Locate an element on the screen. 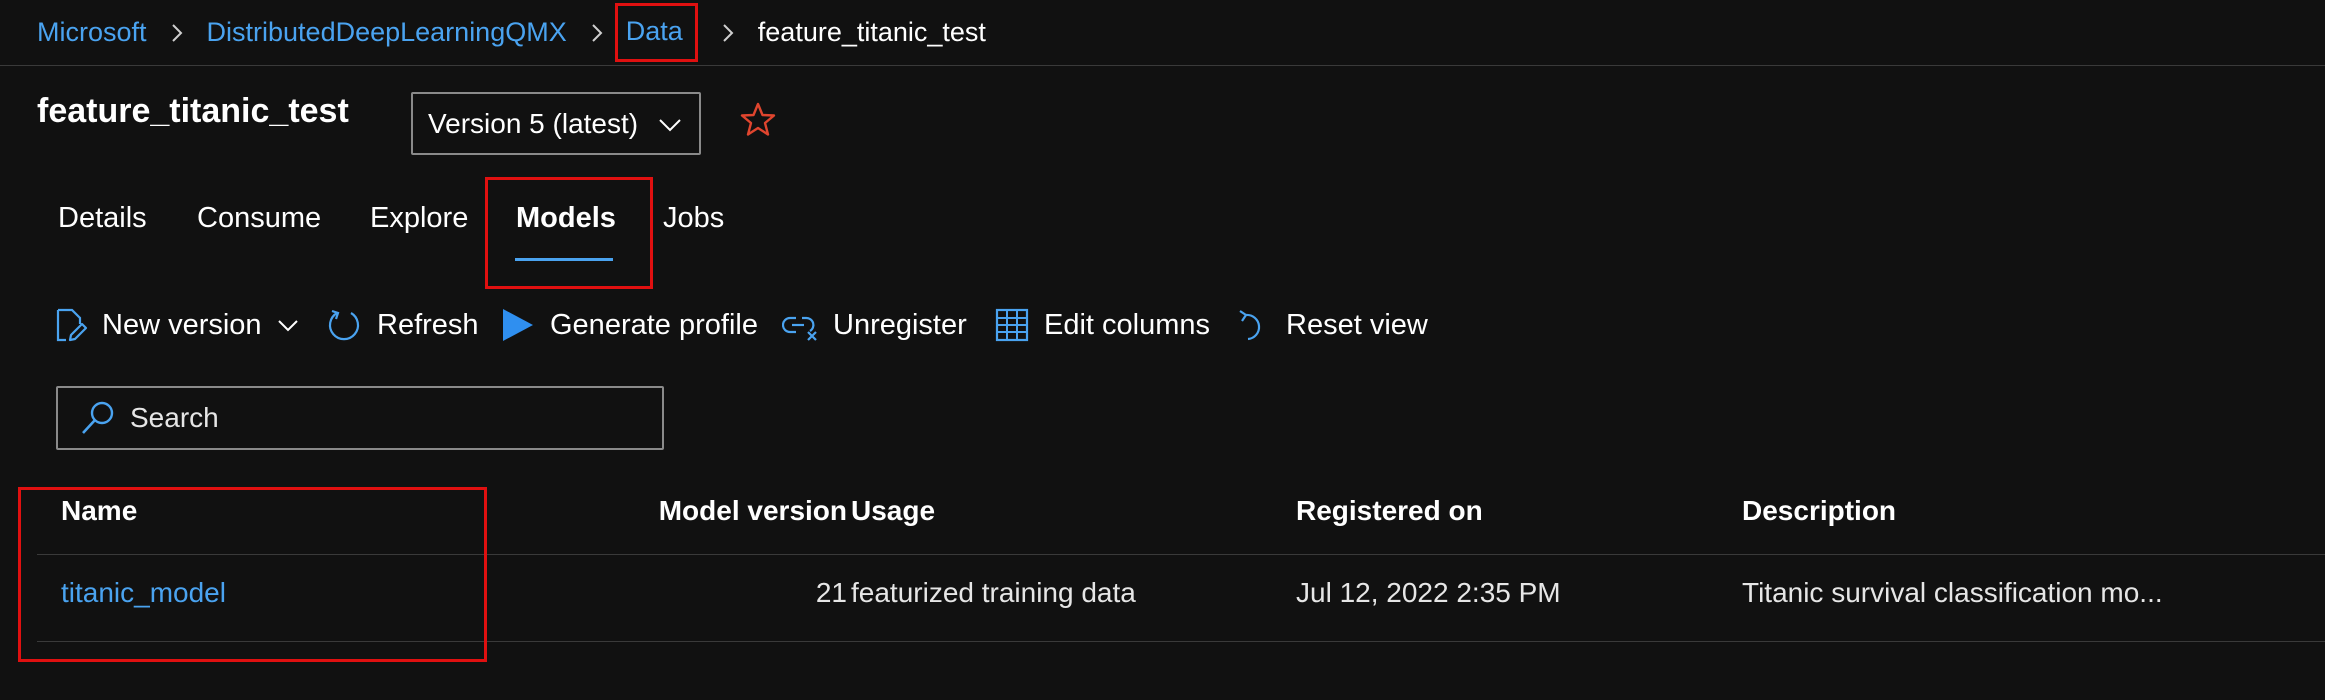  new-version-label: New version is located at coordinates (182, 324).